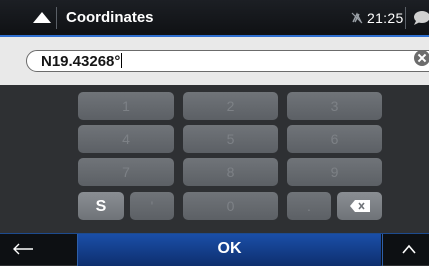 This screenshot has width=429, height=266. I want to click on title-bar: Coordinates 21:25, so click(214, 18).